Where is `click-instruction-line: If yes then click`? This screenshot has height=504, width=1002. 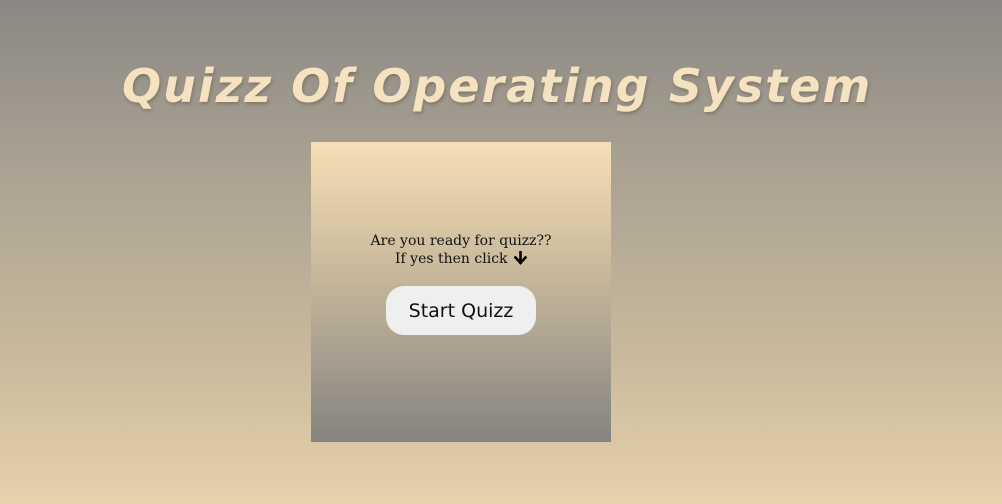
click-instruction-line: If yes then click is located at coordinates (461, 260).